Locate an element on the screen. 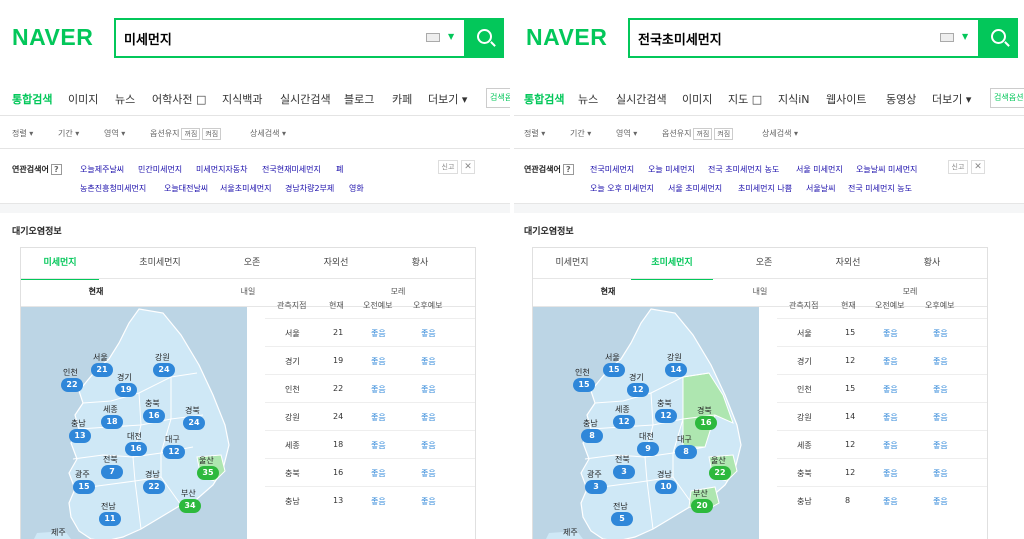 The image size is (1024, 539). related-link: 전국 미세먼지 농도 is located at coordinates (880, 188).